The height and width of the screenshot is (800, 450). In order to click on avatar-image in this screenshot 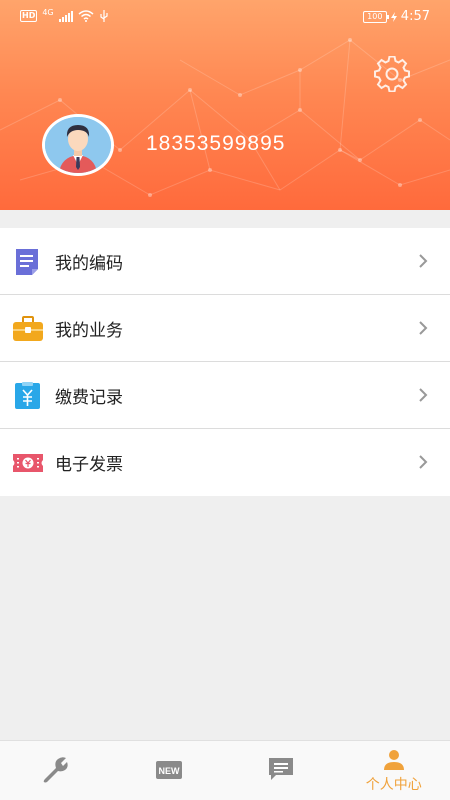, I will do `click(78, 145)`.